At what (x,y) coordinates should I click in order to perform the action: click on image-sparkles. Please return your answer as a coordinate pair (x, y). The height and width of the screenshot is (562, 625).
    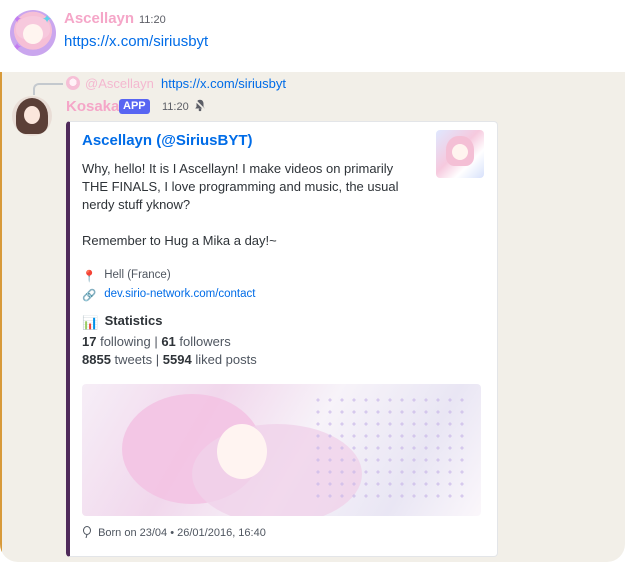
    Looking at the image, I should click on (392, 449).